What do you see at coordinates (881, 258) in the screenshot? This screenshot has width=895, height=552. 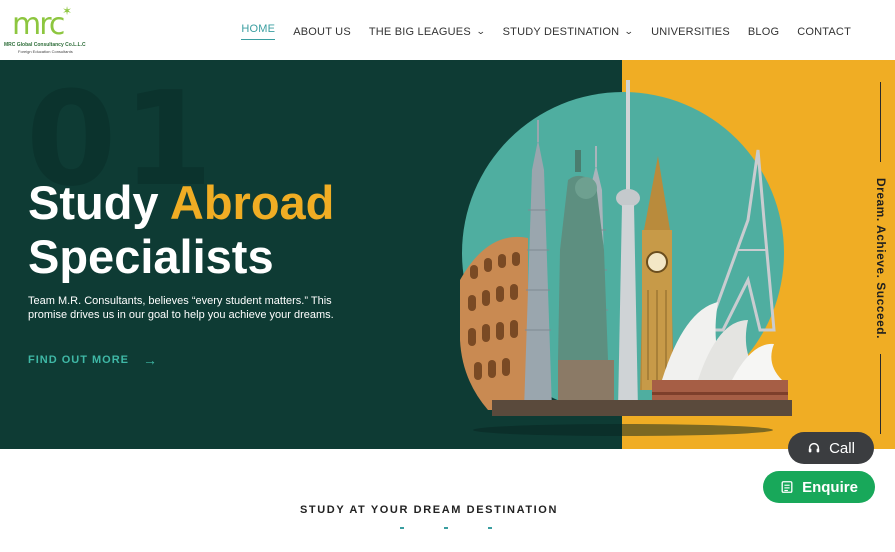 I see `side-tagline: Dream. Achieve. Succeed.` at bounding box center [881, 258].